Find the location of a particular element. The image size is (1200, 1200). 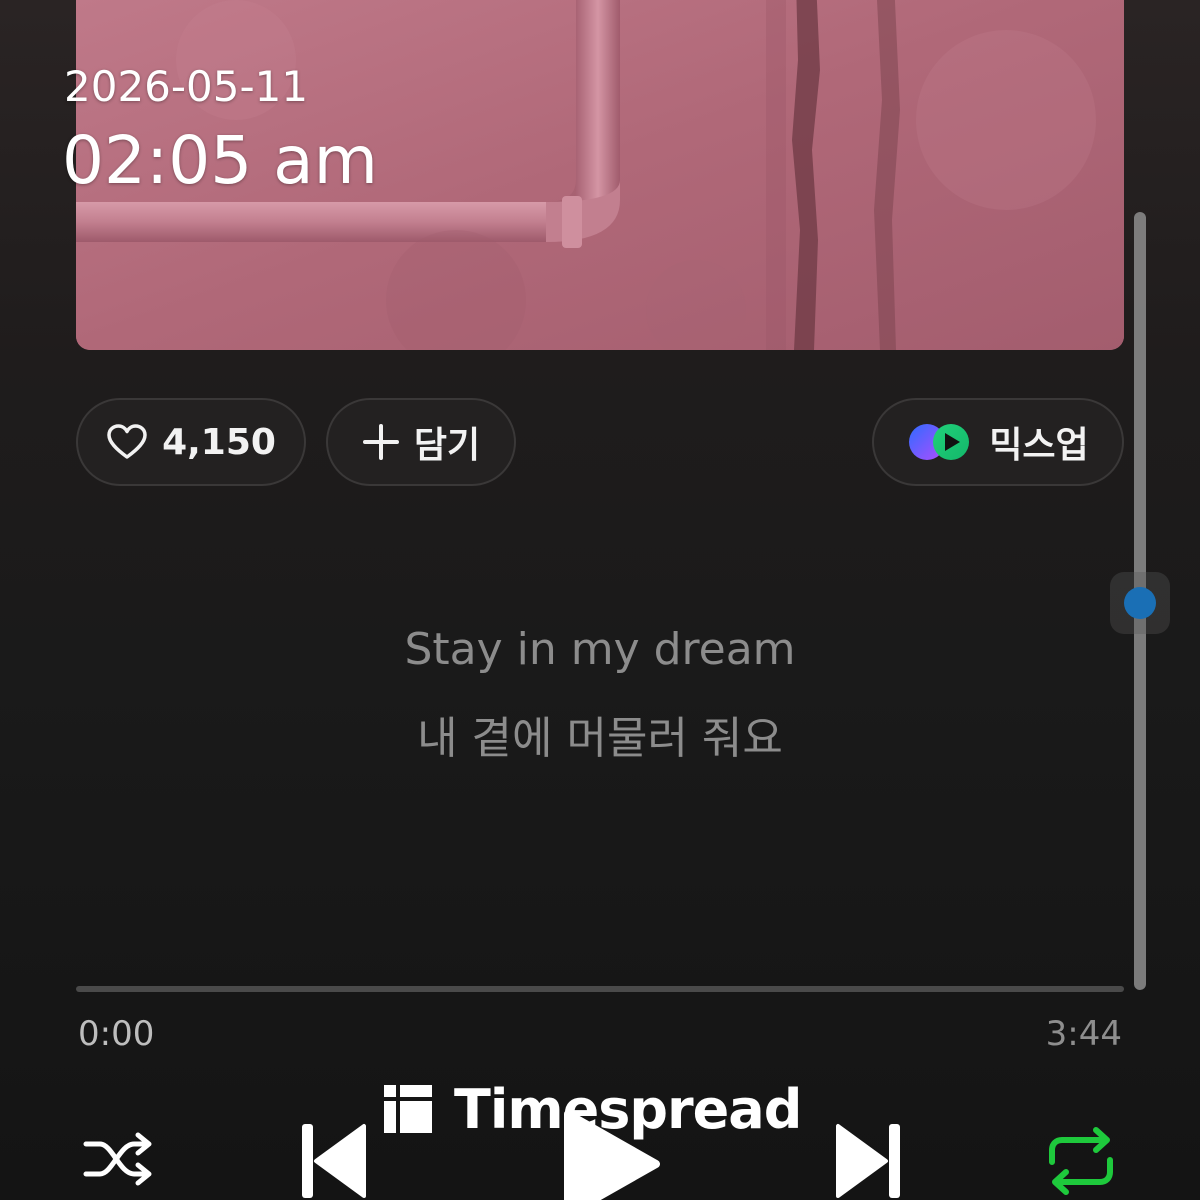

timestamp-time: 02:05 am is located at coordinates (220, 160).